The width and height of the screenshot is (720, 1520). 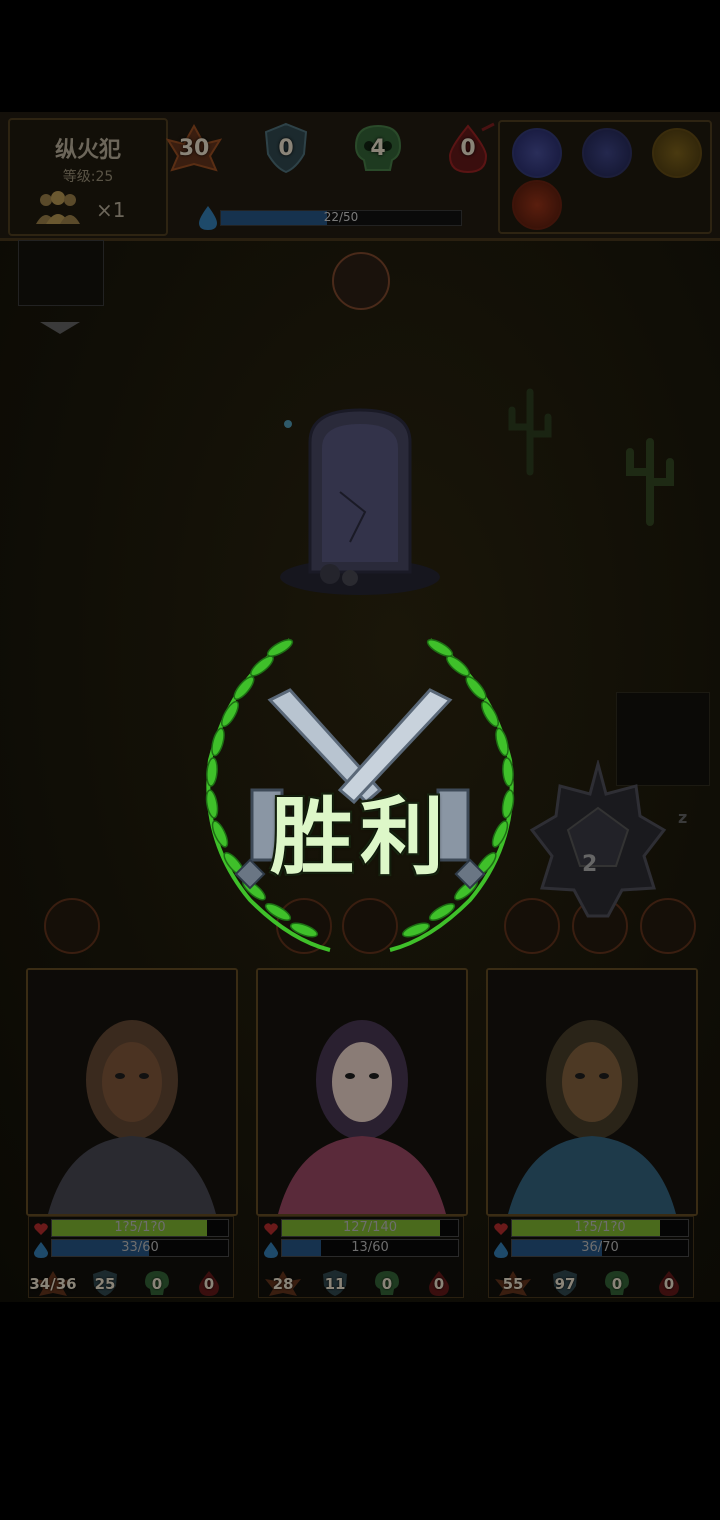 I want to click on party-icon, so click(x=58, y=207).